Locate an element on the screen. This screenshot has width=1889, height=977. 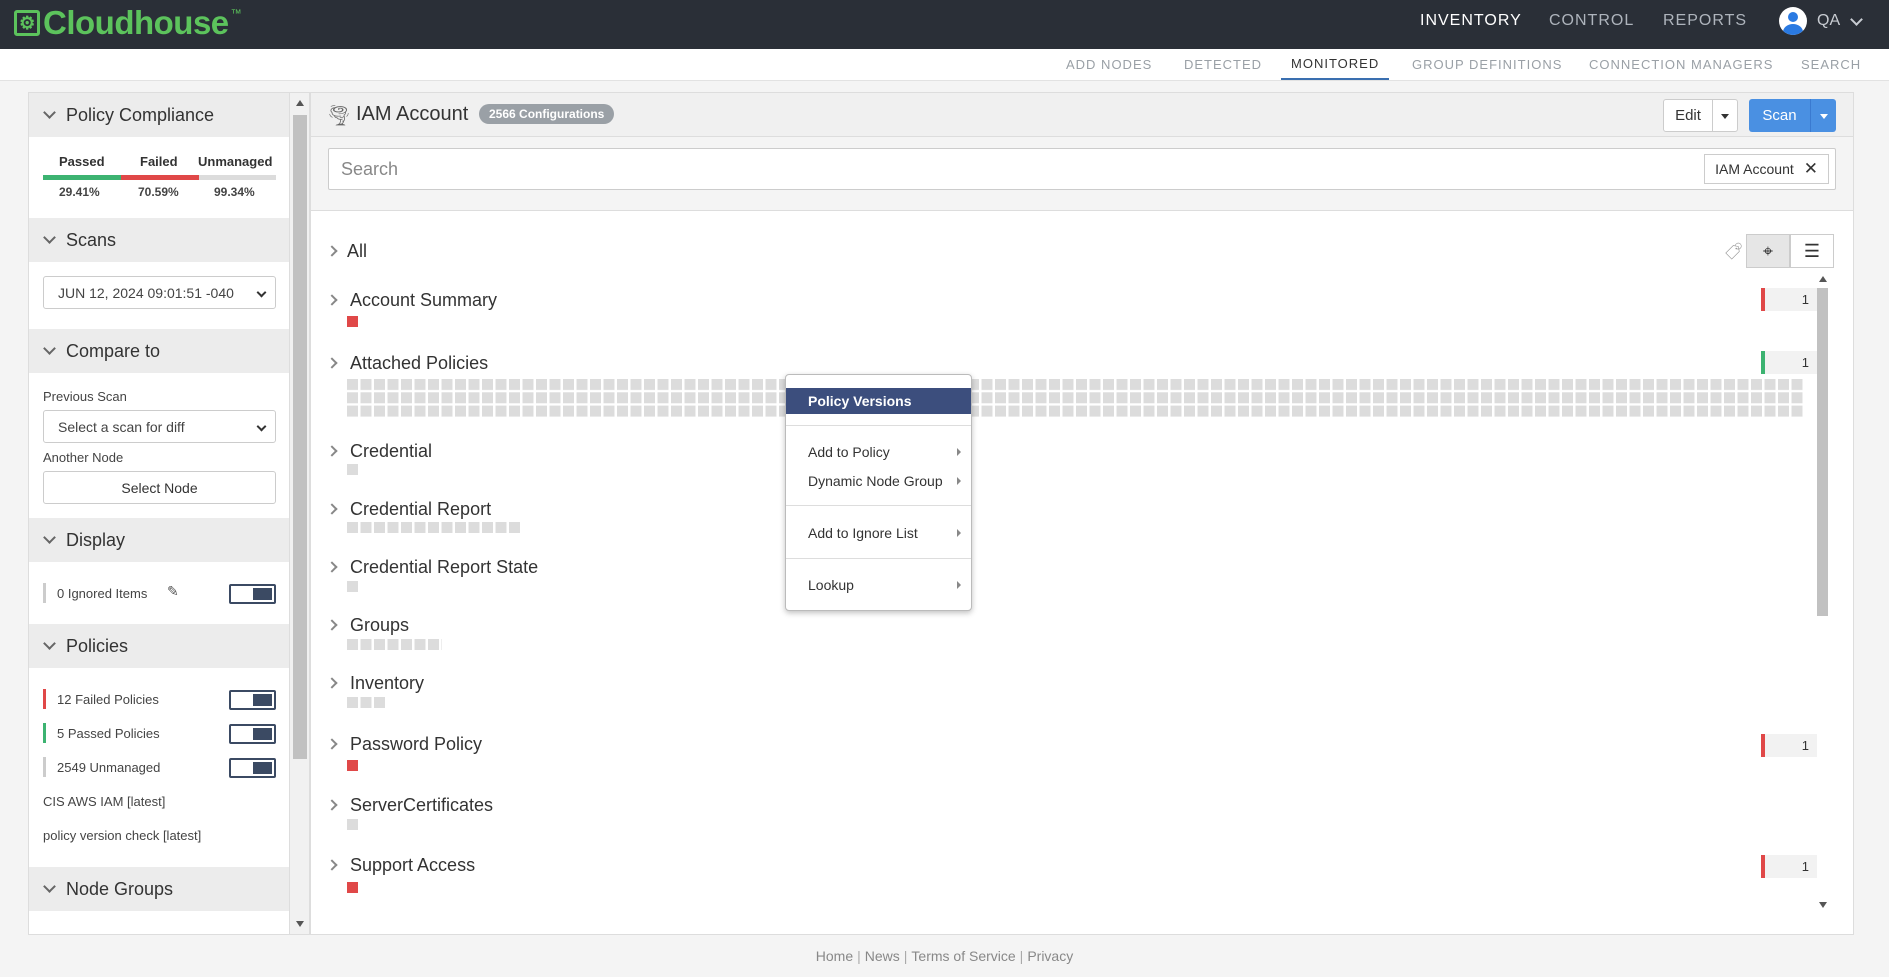
tree-row-label: Credential Report State is located at coordinates (444, 567).